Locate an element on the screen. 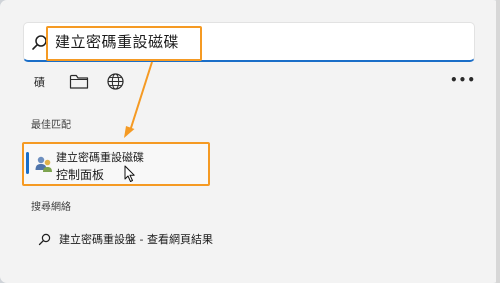 Image resolution: width=500 pixels, height=283 pixels. search-icon is located at coordinates (44, 239).